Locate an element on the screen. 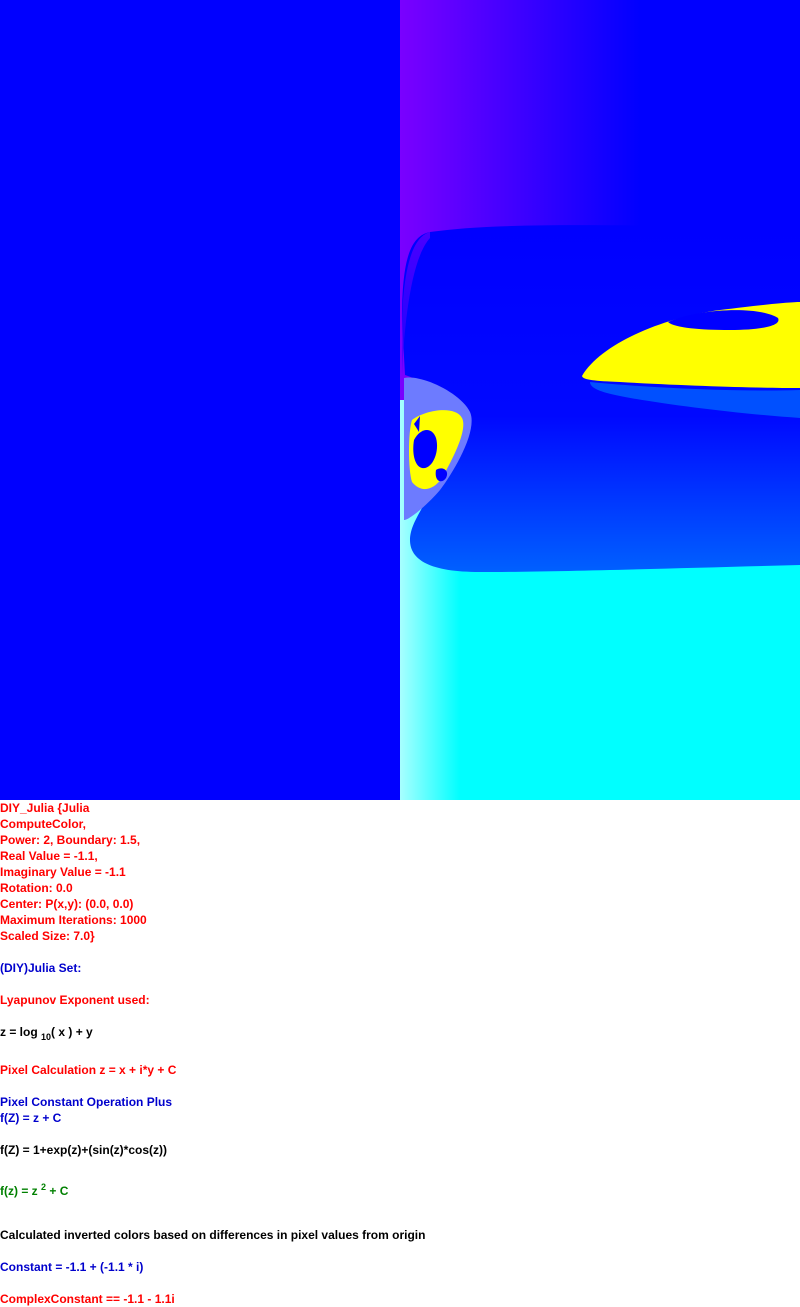  param-line-1: DIY_Julia {Julia is located at coordinates (45, 808).